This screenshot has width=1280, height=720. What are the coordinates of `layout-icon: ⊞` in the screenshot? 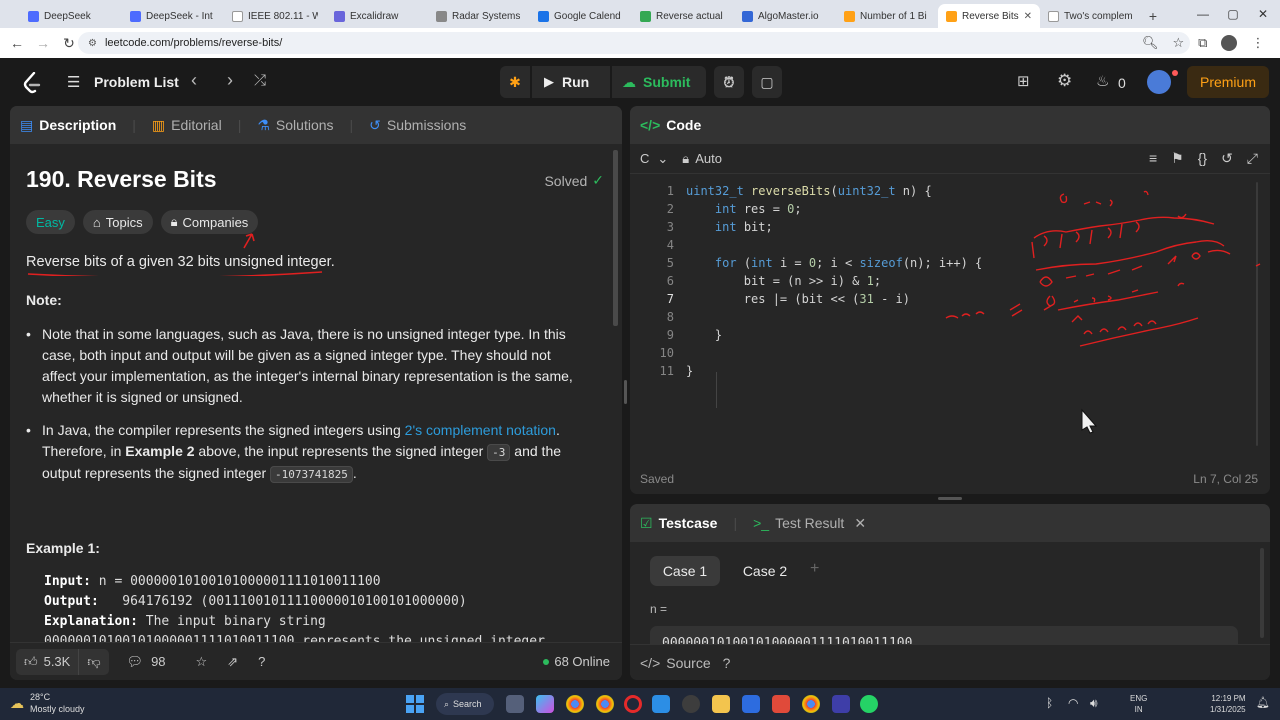 It's located at (1023, 81).